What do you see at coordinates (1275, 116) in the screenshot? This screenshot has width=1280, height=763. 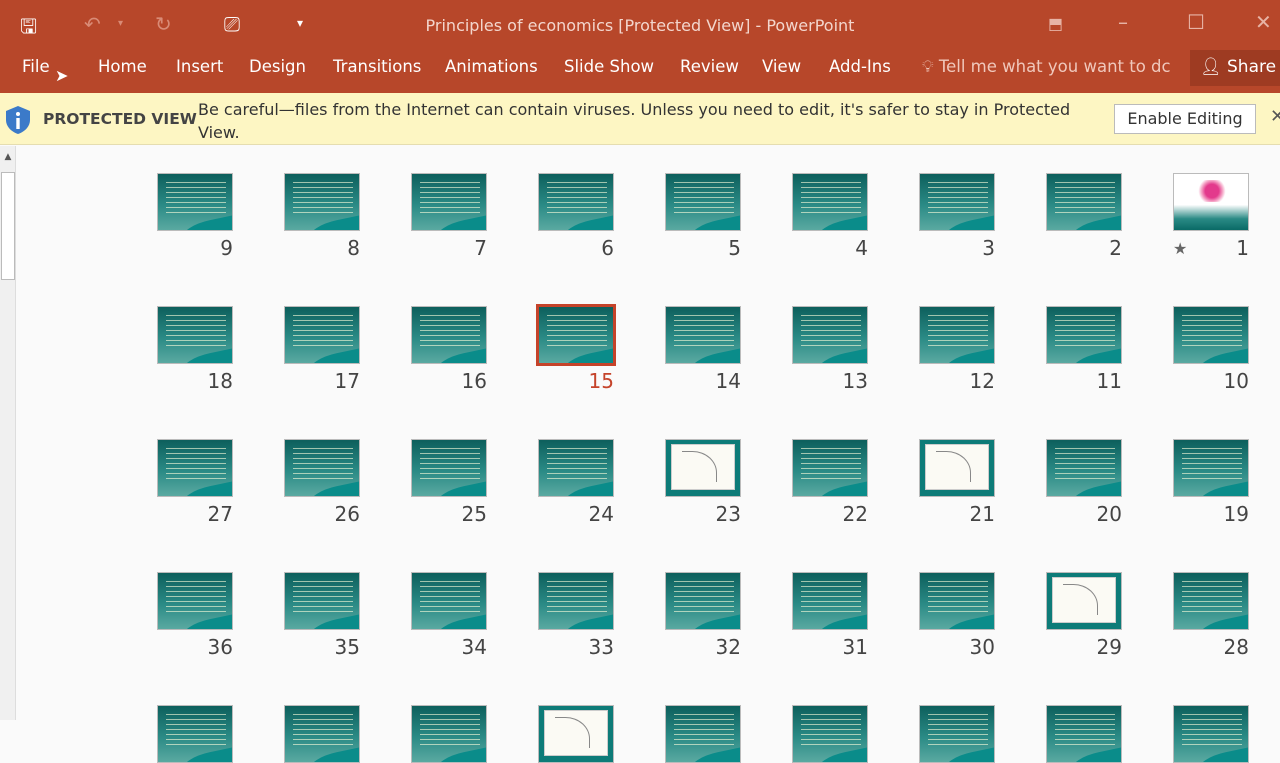 I see `close-bar-icon: ✕` at bounding box center [1275, 116].